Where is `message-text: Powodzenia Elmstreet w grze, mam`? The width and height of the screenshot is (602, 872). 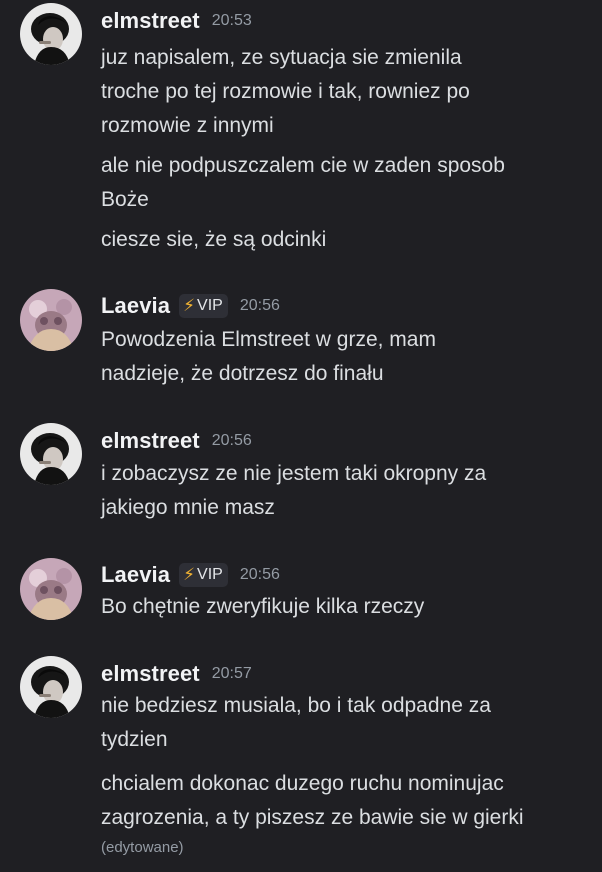
message-text: Powodzenia Elmstreet w grze, mam is located at coordinates (268, 339).